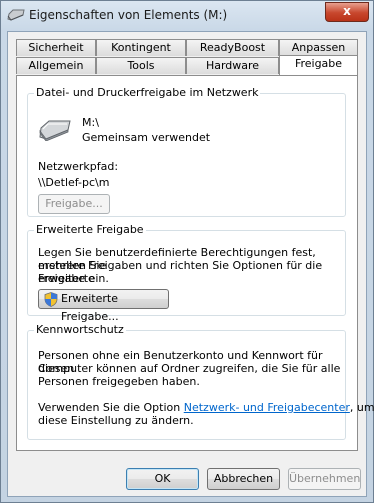 The height and width of the screenshot is (503, 374). I want to click on cancel-button: Abbrechen, so click(243, 479).